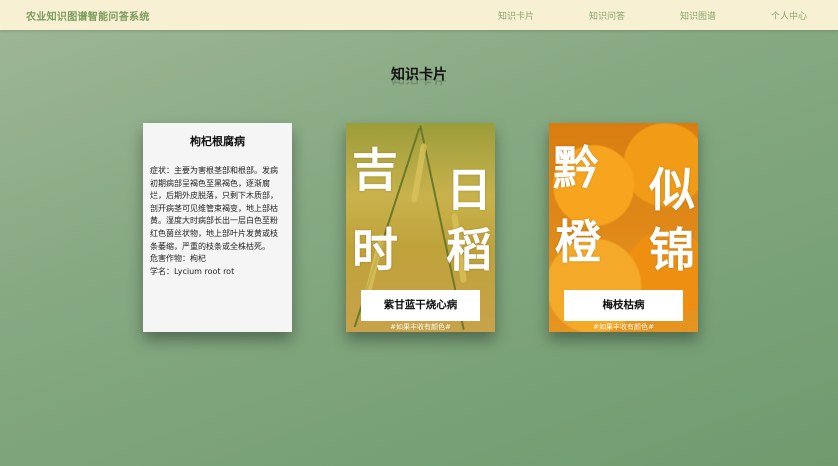  What do you see at coordinates (516, 15) in the screenshot?
I see `nav-knowledge-cards: 知识卡片` at bounding box center [516, 15].